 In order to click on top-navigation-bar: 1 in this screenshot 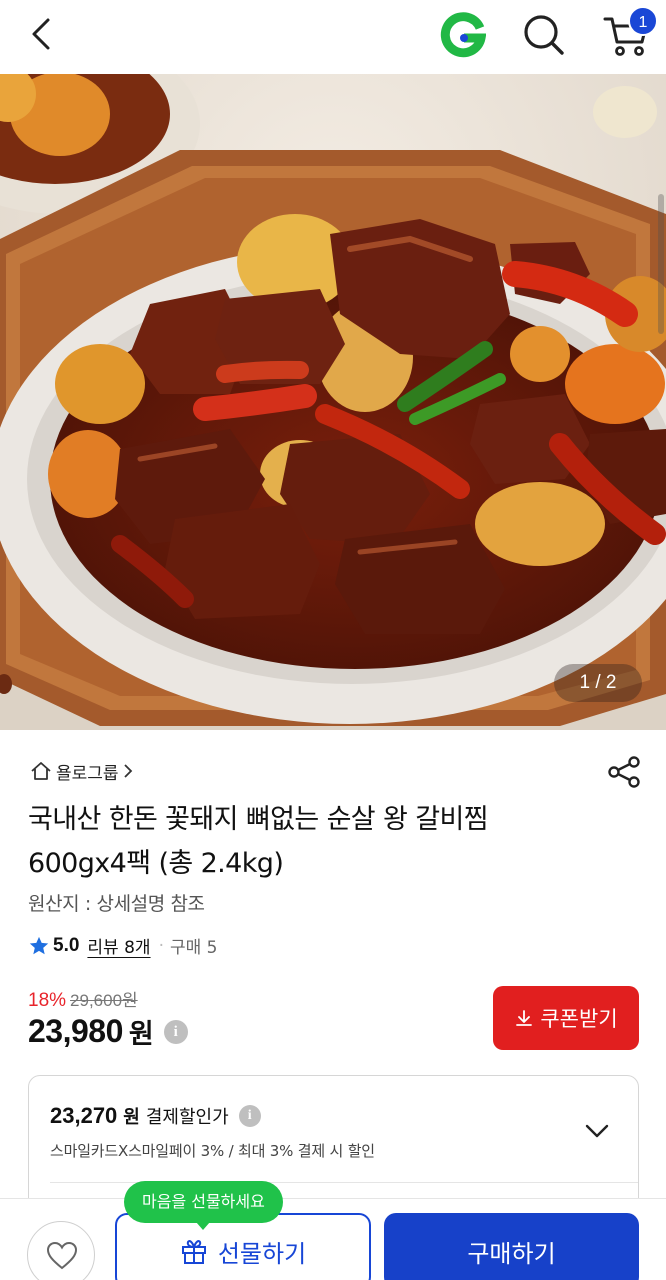, I will do `click(333, 37)`.